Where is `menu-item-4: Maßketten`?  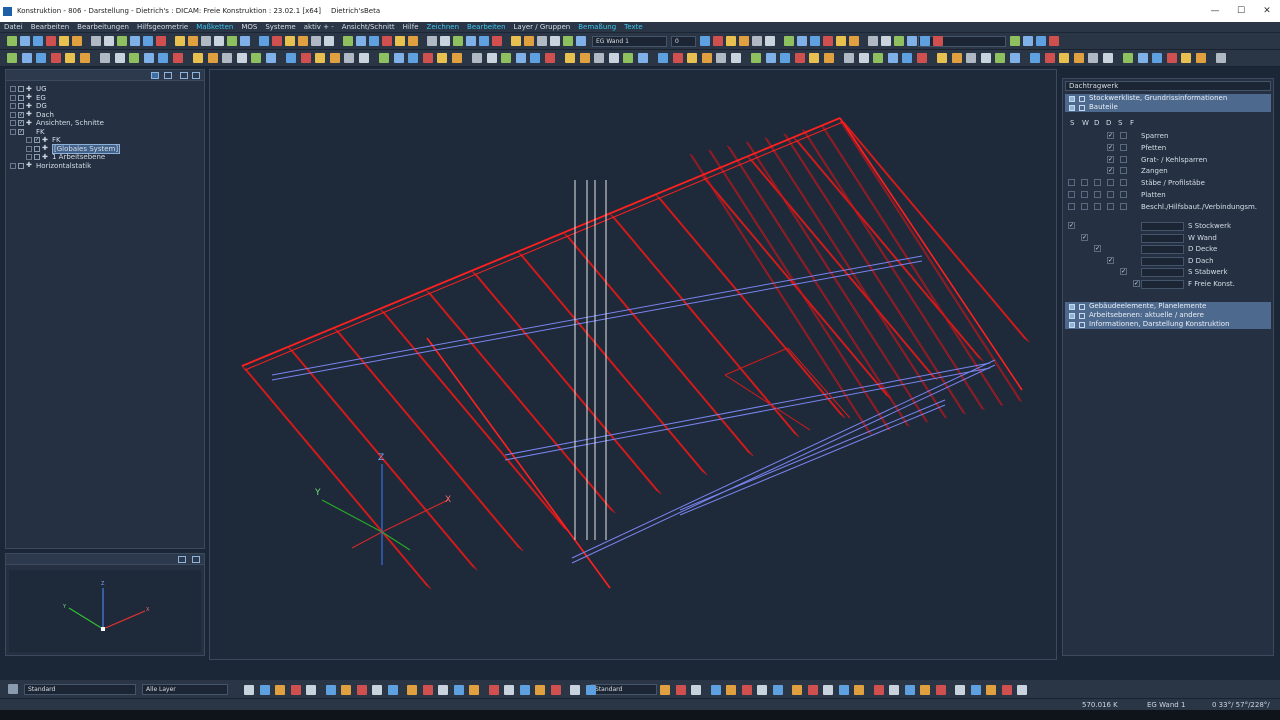
menu-item-4: Maßketten is located at coordinates (214, 27).